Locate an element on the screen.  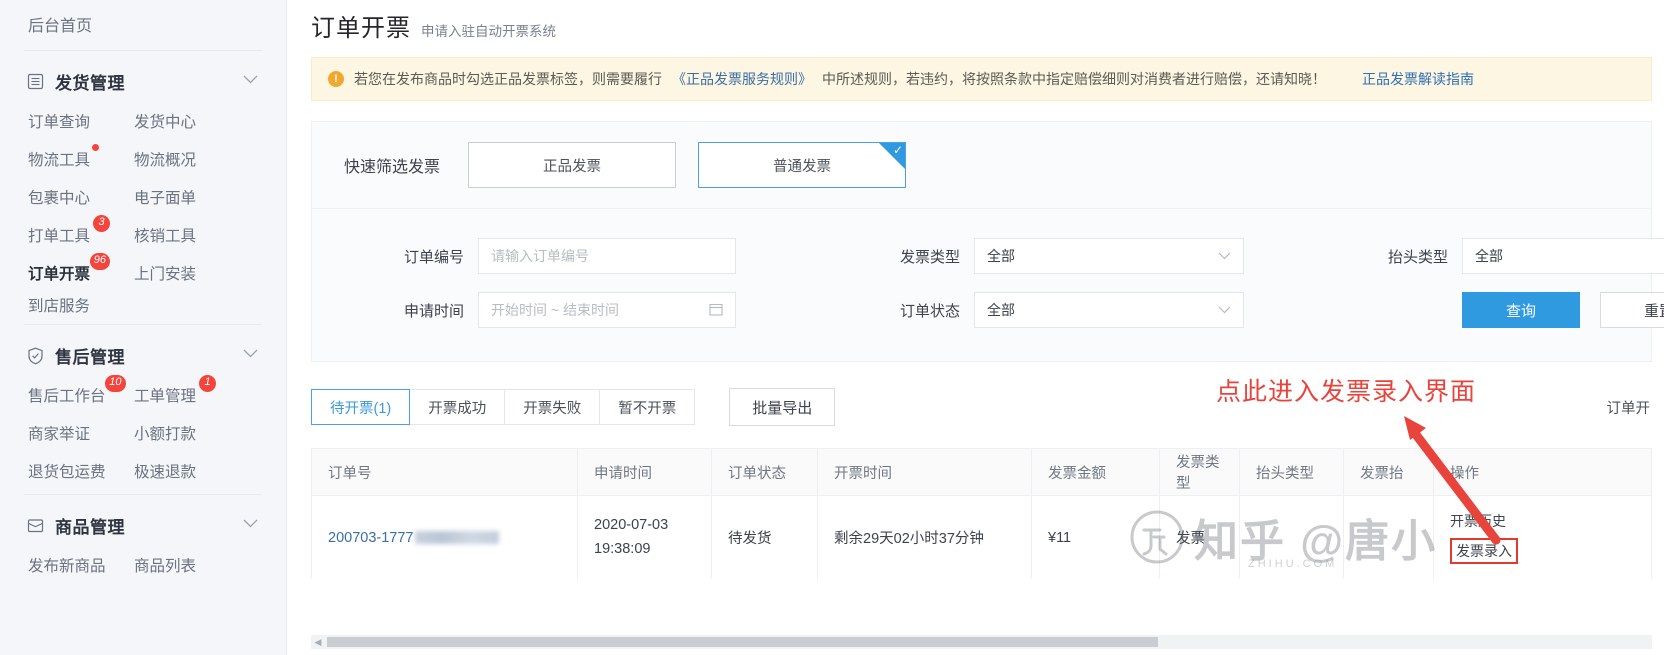
order-no-input: 请输入订单编号 is located at coordinates (607, 256).